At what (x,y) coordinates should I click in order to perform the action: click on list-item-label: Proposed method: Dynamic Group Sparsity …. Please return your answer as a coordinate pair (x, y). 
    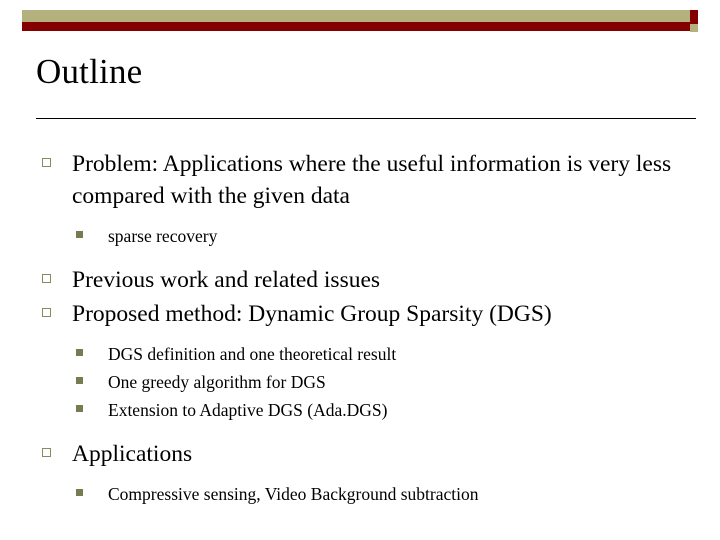
    Looking at the image, I should click on (312, 314).